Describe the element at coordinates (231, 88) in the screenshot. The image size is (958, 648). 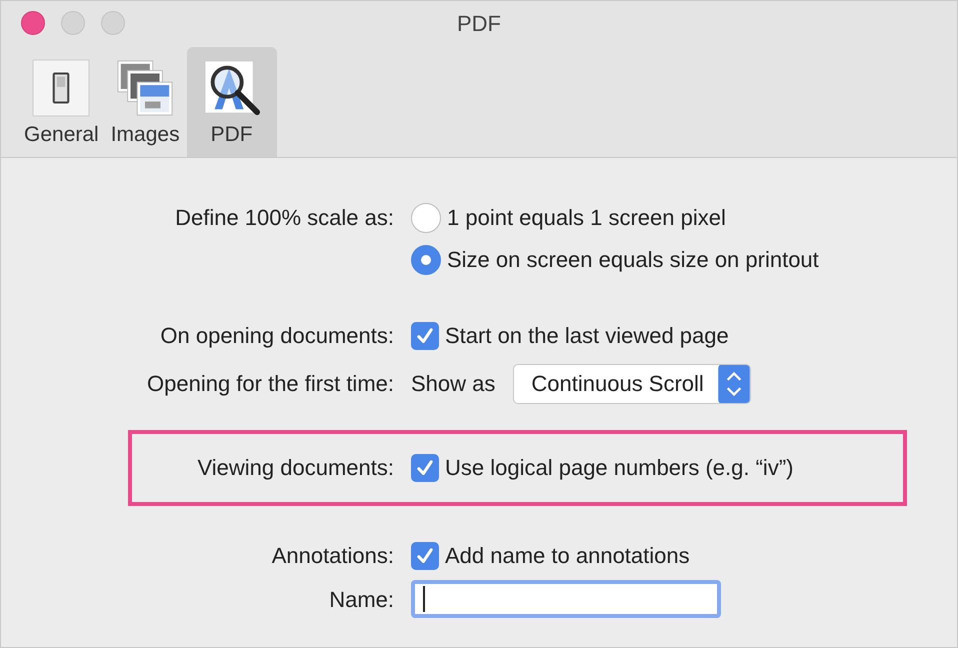
I see `magnifier-icon` at that location.